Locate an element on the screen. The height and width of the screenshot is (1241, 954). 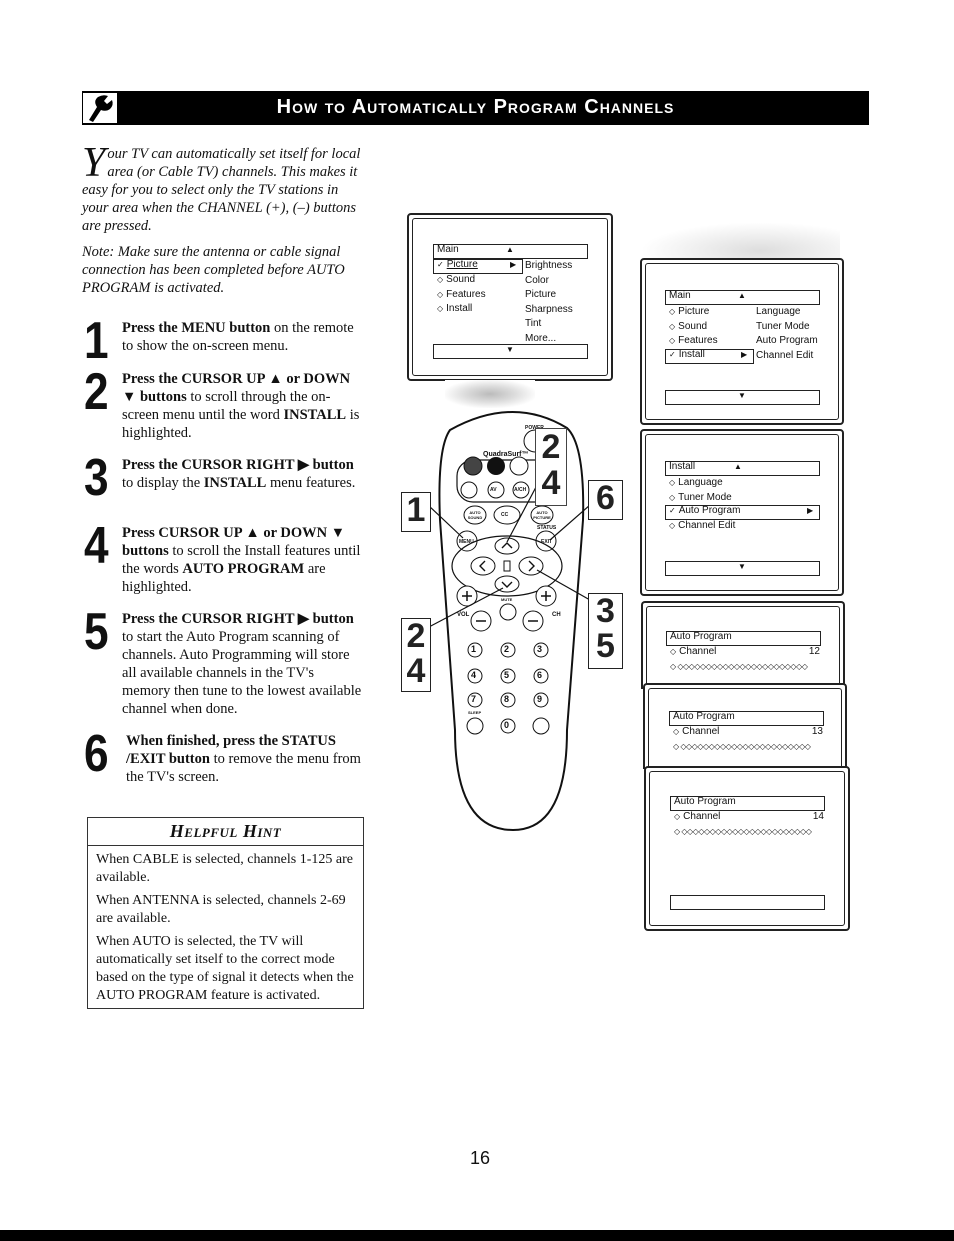
callout-step-2-4-top: 2 4 is located at coordinates (551, 467).